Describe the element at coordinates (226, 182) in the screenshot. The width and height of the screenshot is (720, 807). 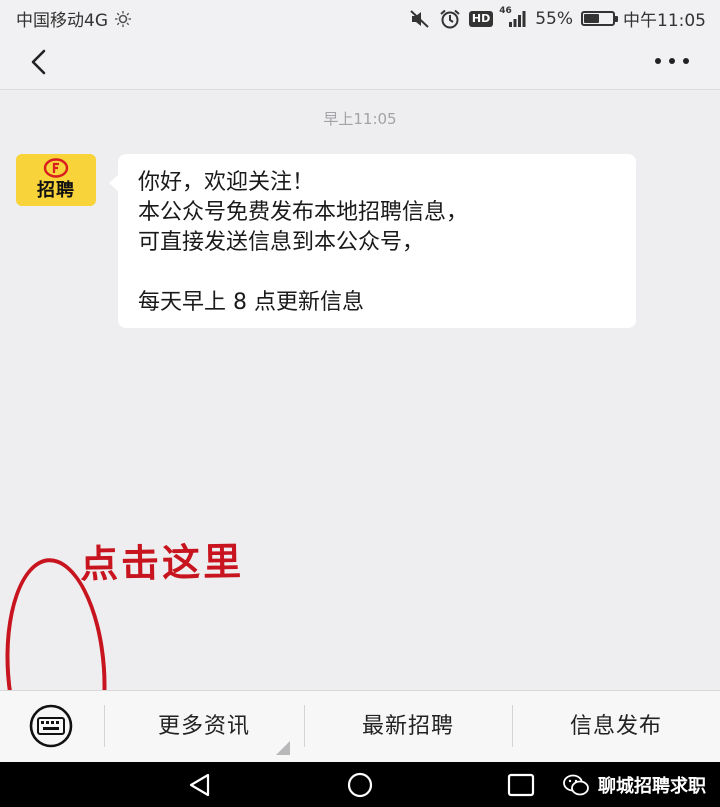
I see `message-line: 你好，欢迎关注！` at that location.